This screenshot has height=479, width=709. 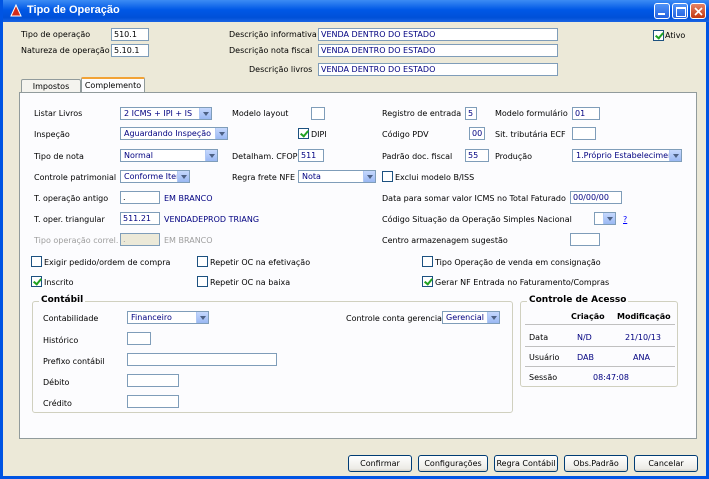 What do you see at coordinates (260, 262) in the screenshot?
I see `repetir-oc-efetivacao-label: Repetir OC na efetivação` at bounding box center [260, 262].